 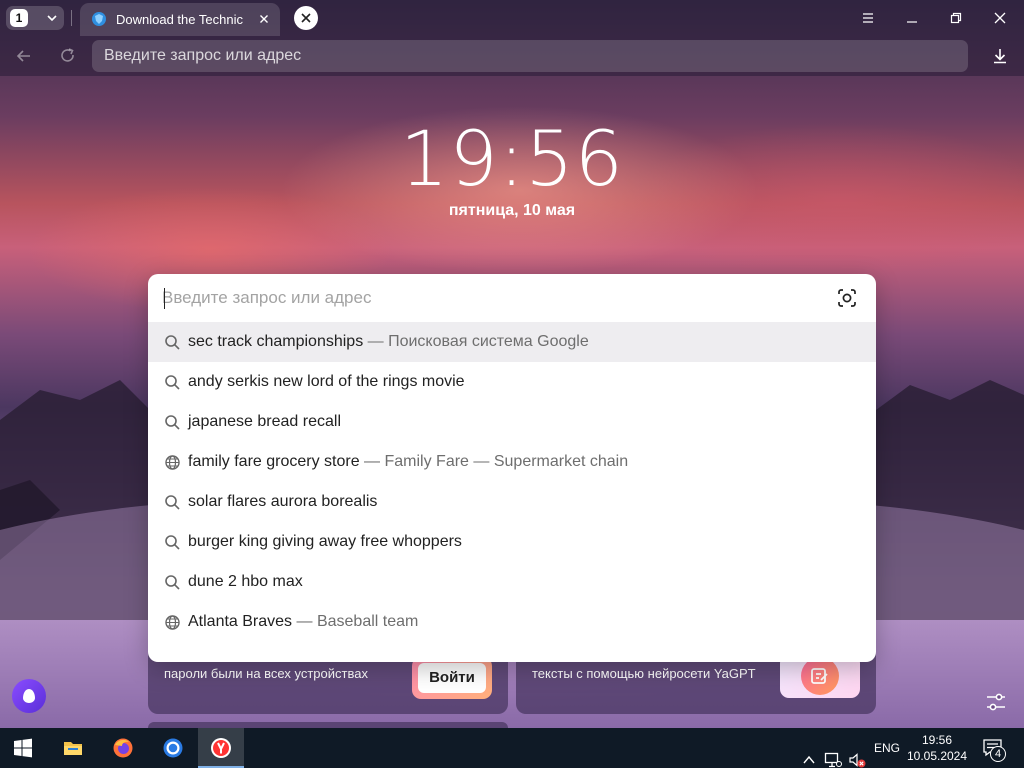 I want to click on chrome-button, so click(x=173, y=748).